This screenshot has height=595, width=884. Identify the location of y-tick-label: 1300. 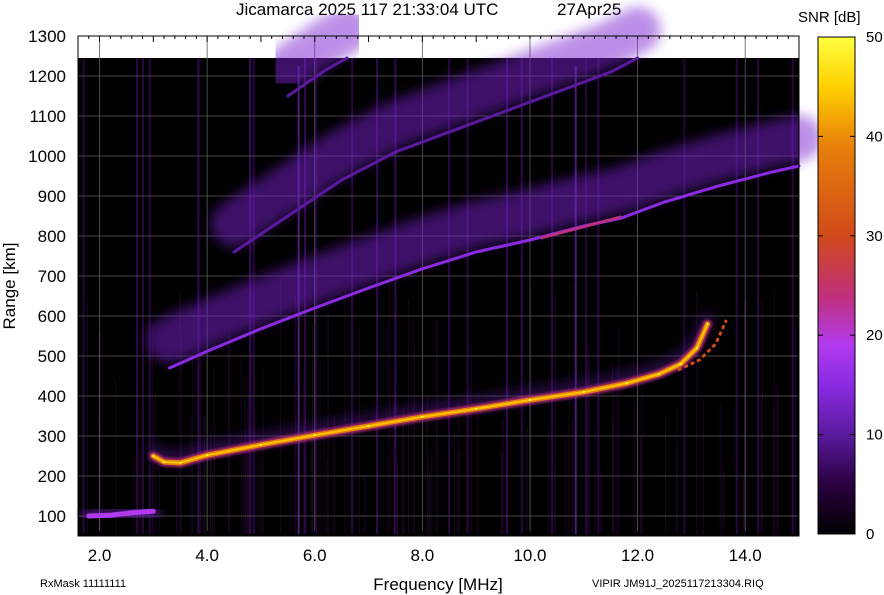
(47, 36).